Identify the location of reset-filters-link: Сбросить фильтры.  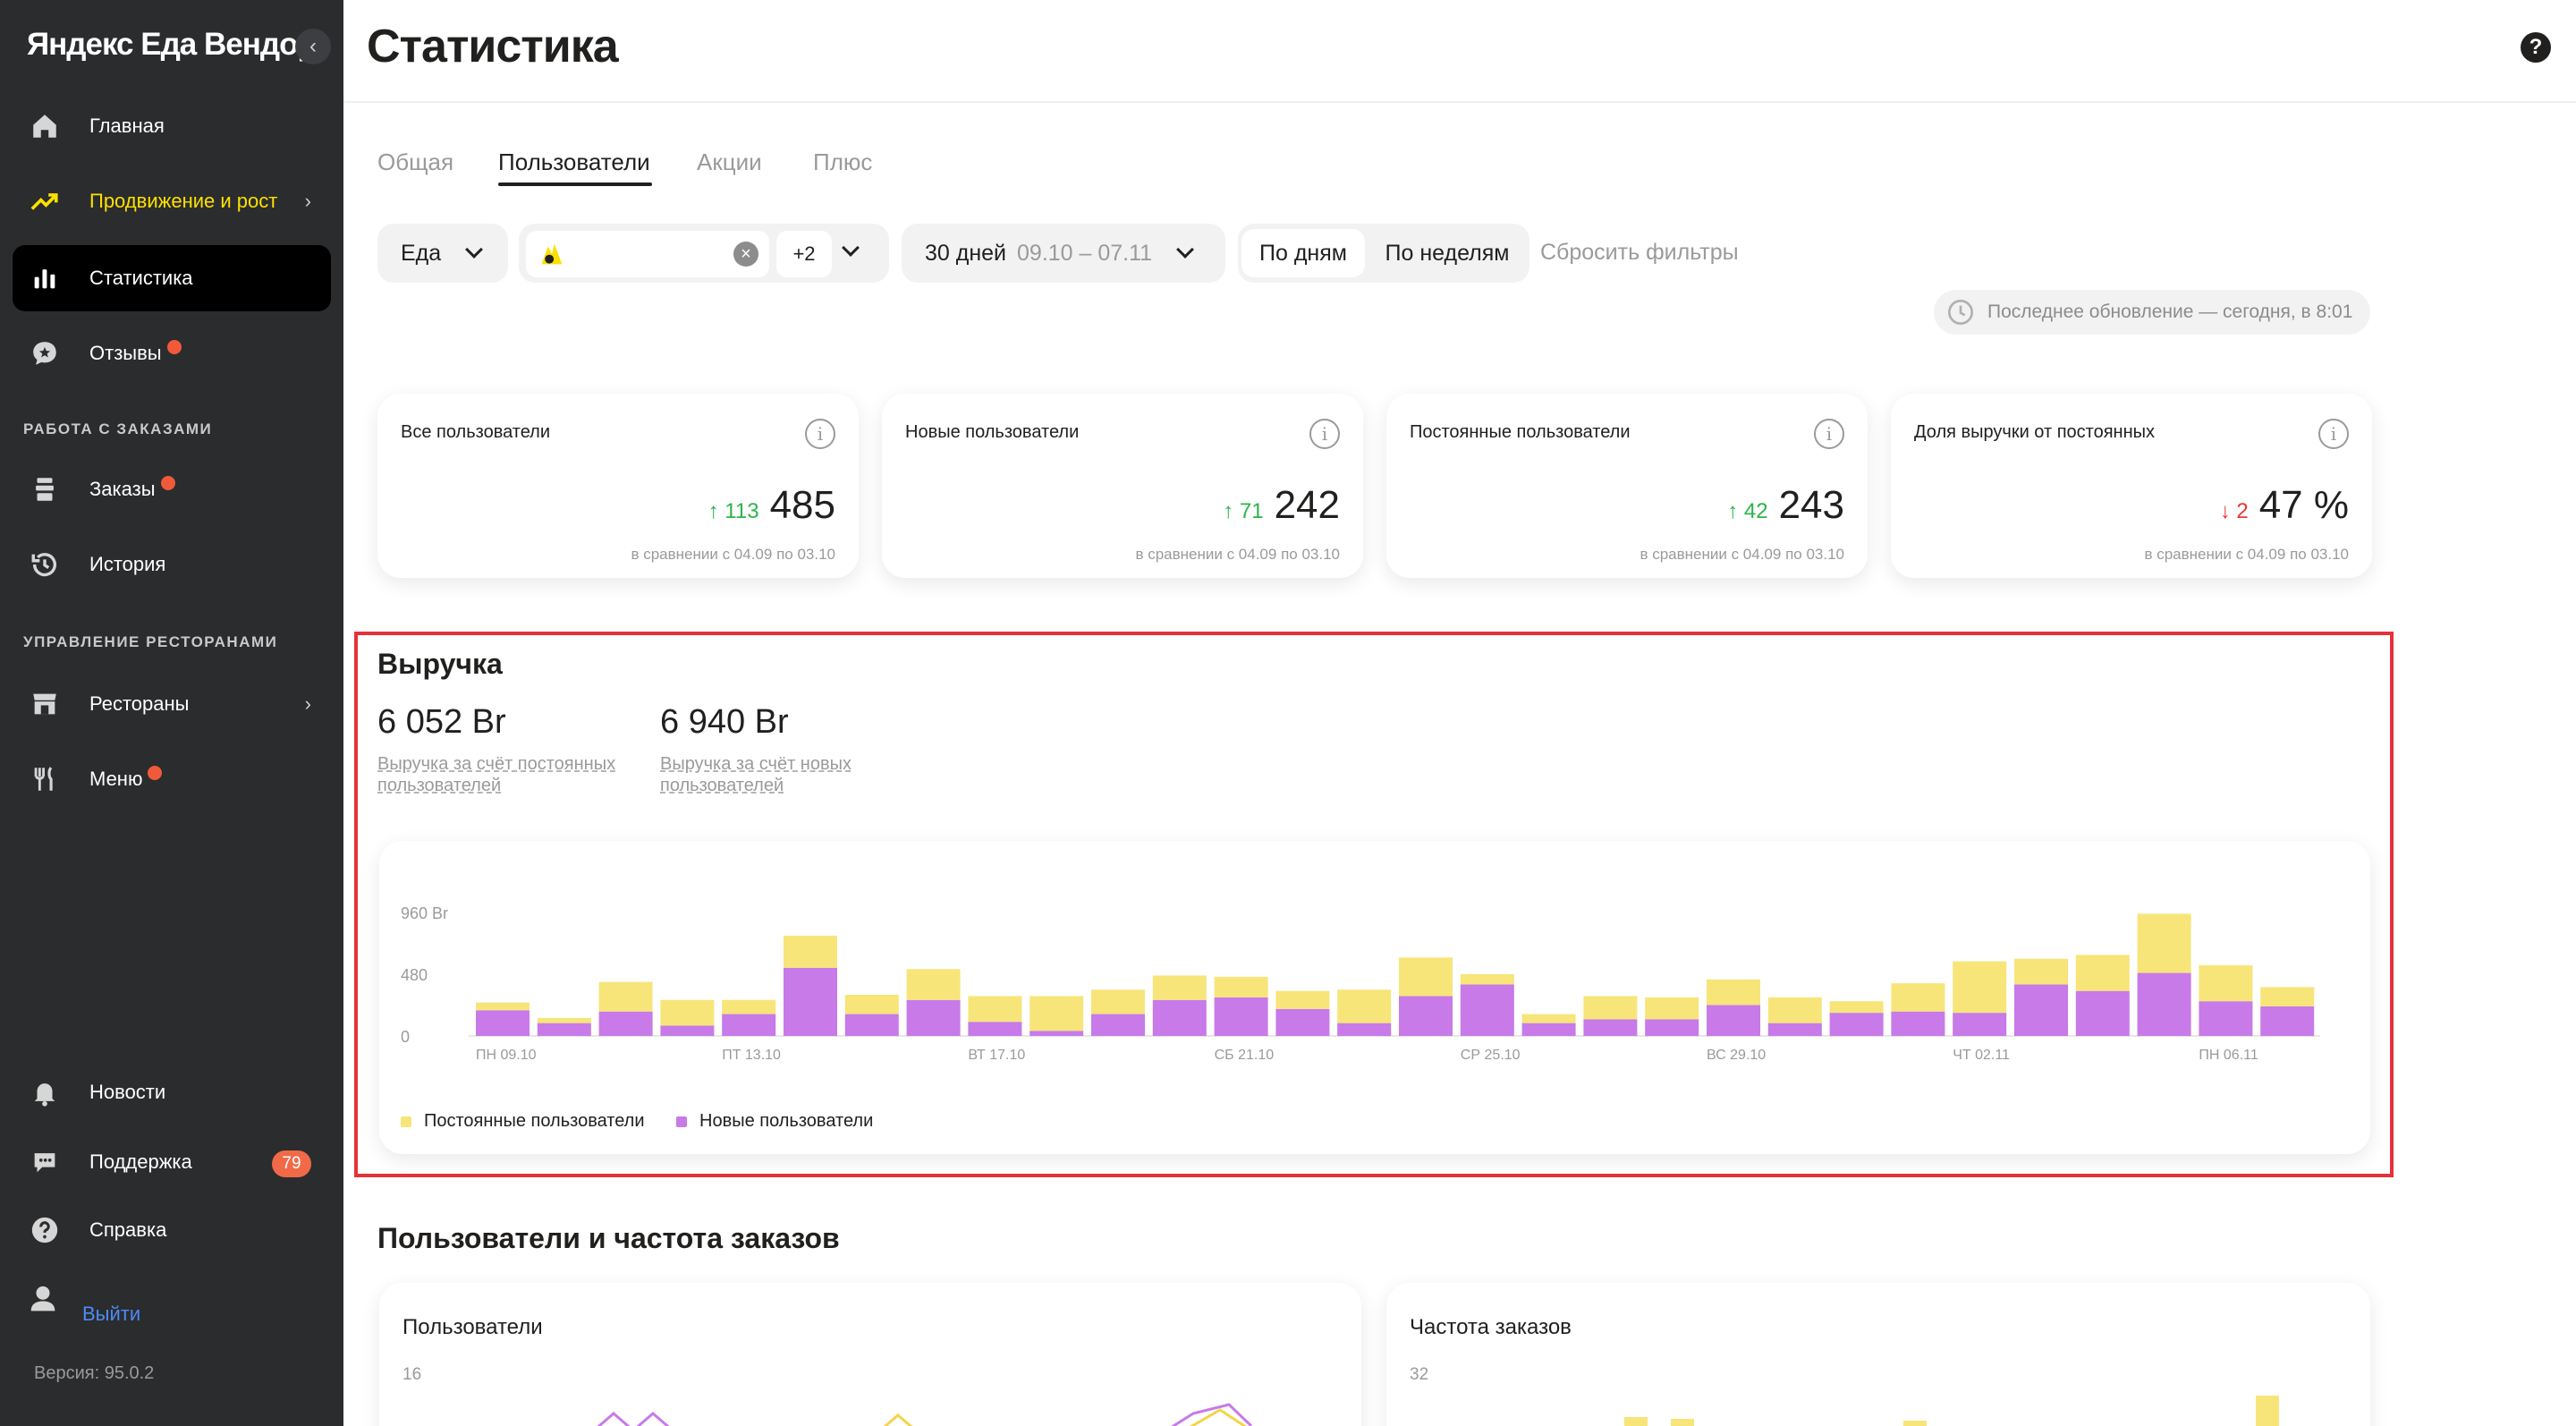
(1639, 253).